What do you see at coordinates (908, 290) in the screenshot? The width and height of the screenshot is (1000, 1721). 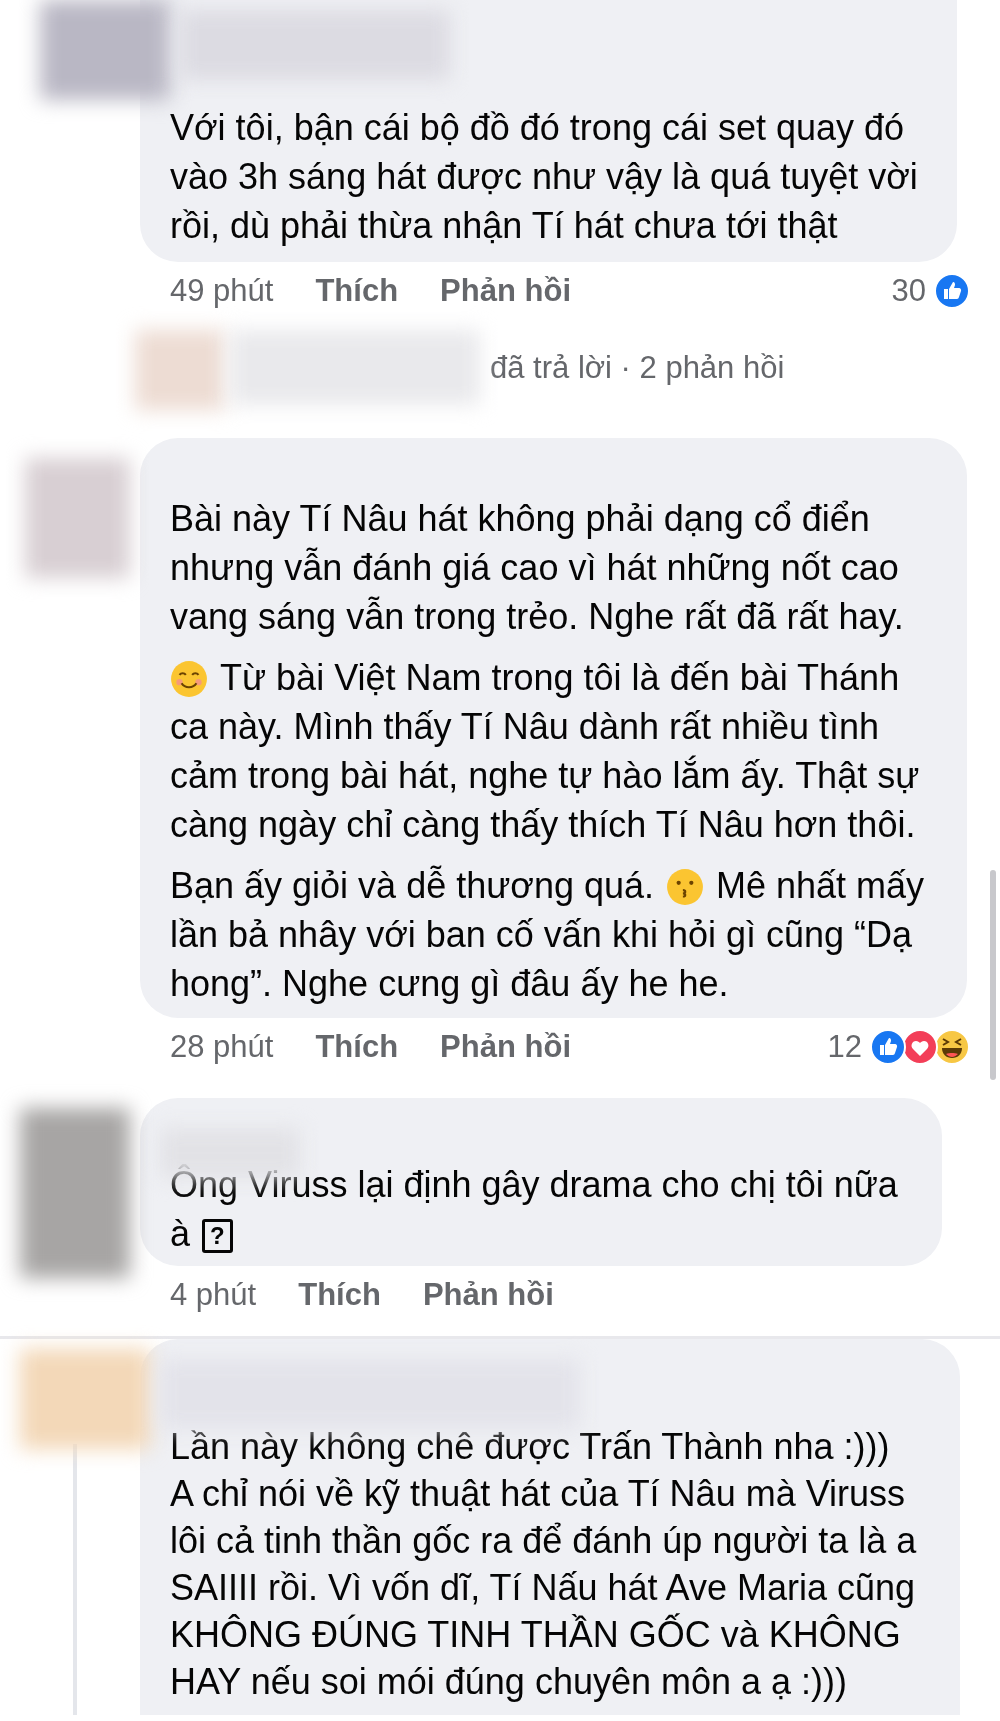 I see `reaction-count: 30` at bounding box center [908, 290].